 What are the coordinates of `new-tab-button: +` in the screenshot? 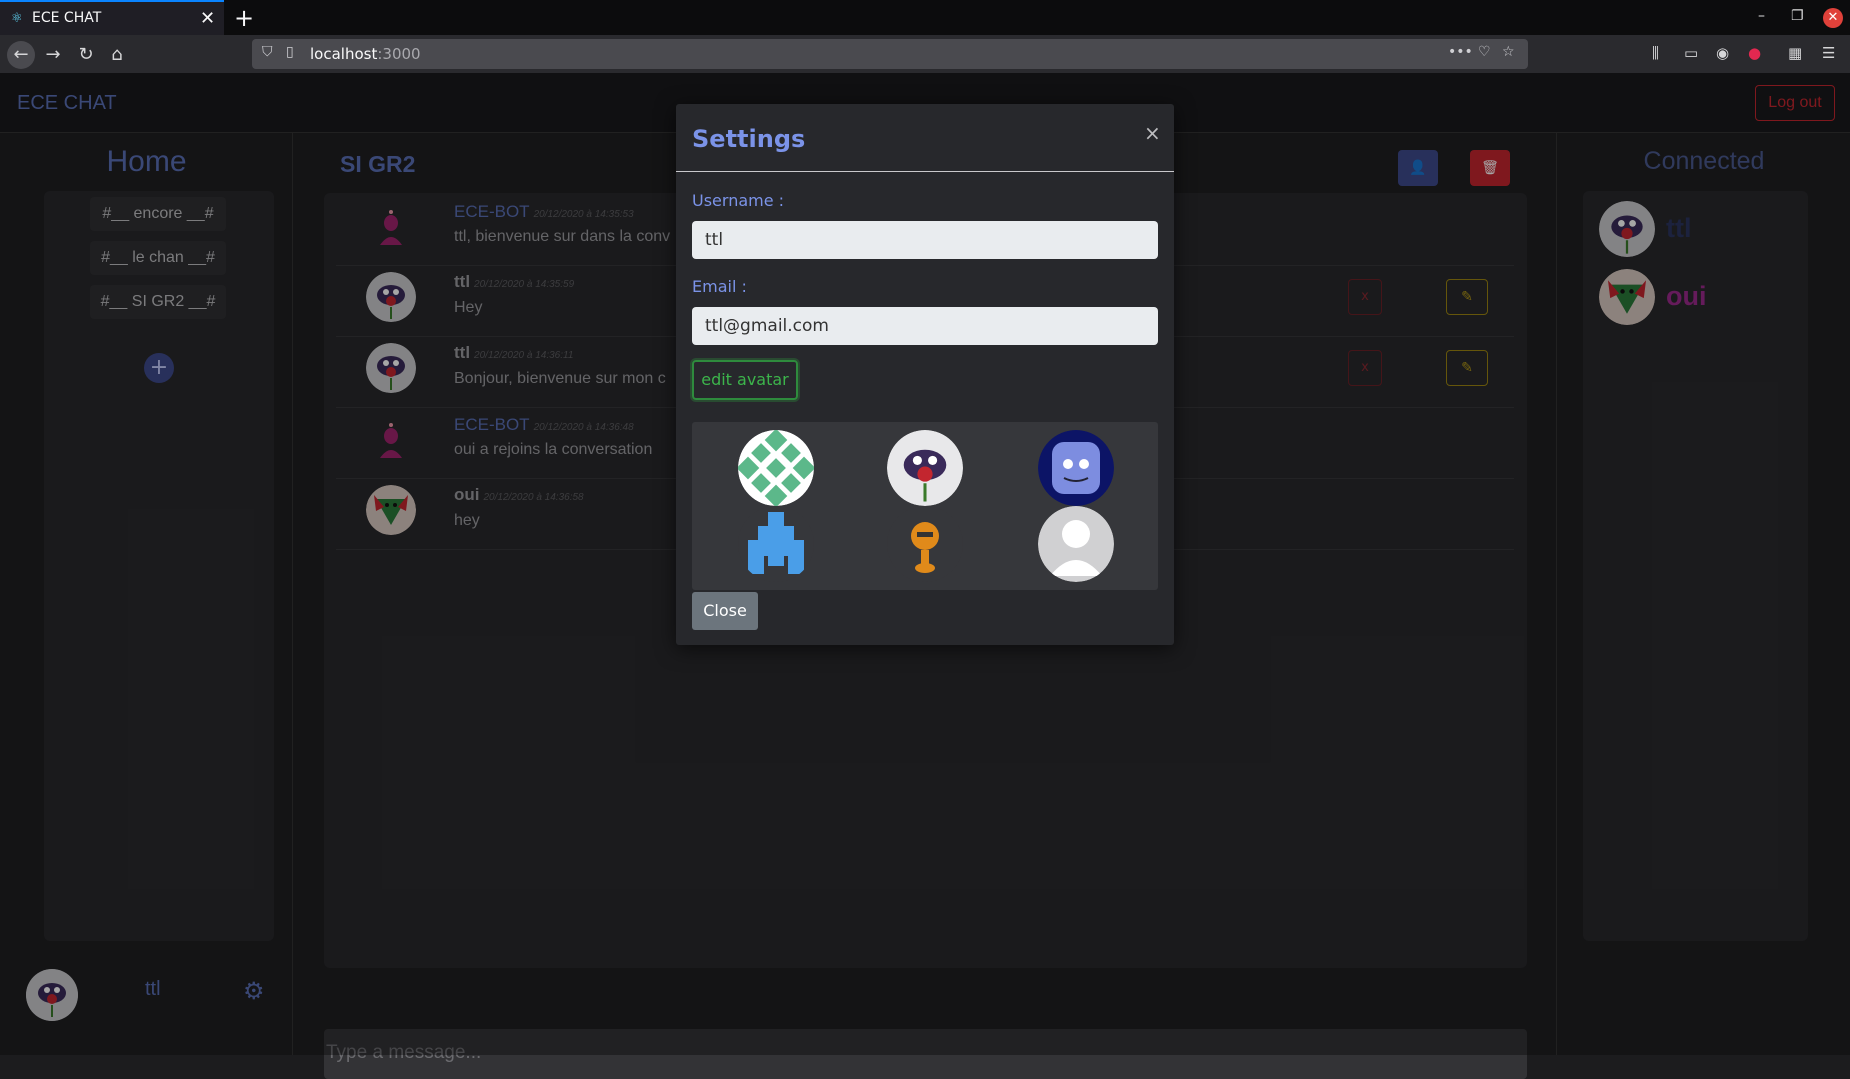 It's located at (244, 18).